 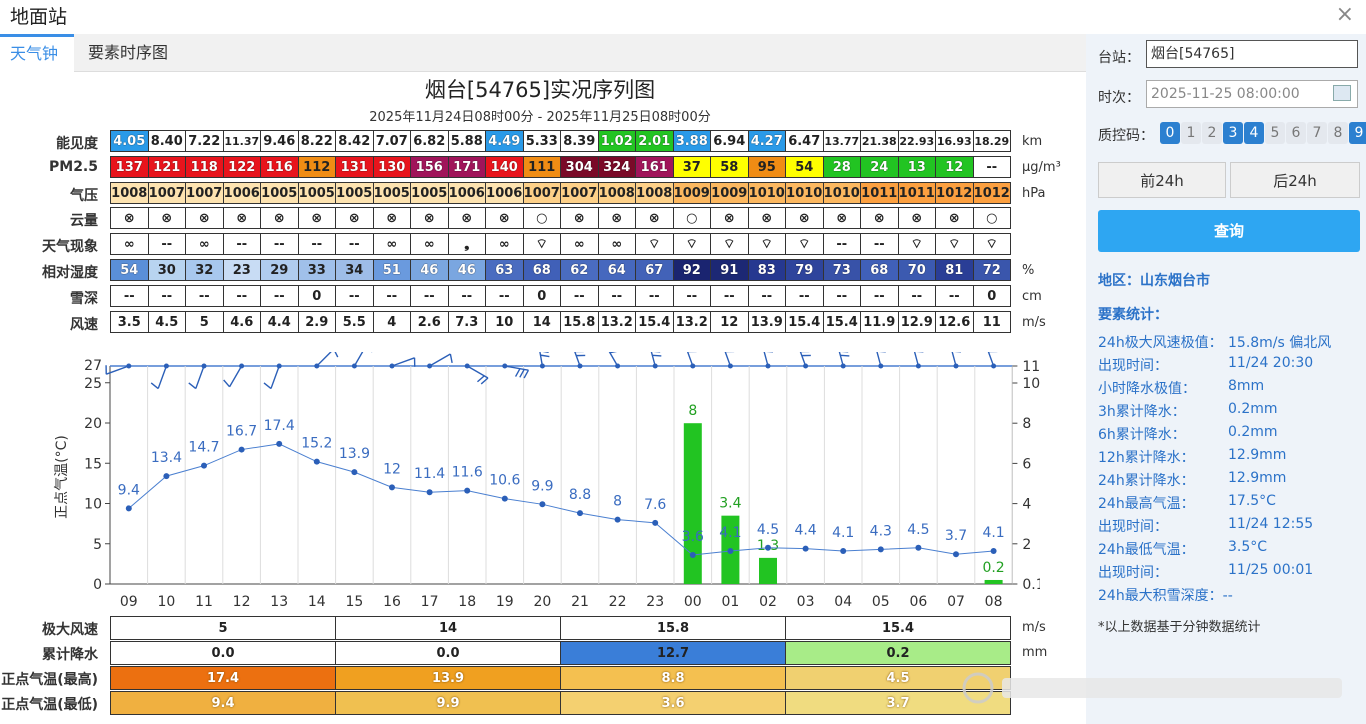 I want to click on grid-cell: 6.82, so click(x=429, y=141).